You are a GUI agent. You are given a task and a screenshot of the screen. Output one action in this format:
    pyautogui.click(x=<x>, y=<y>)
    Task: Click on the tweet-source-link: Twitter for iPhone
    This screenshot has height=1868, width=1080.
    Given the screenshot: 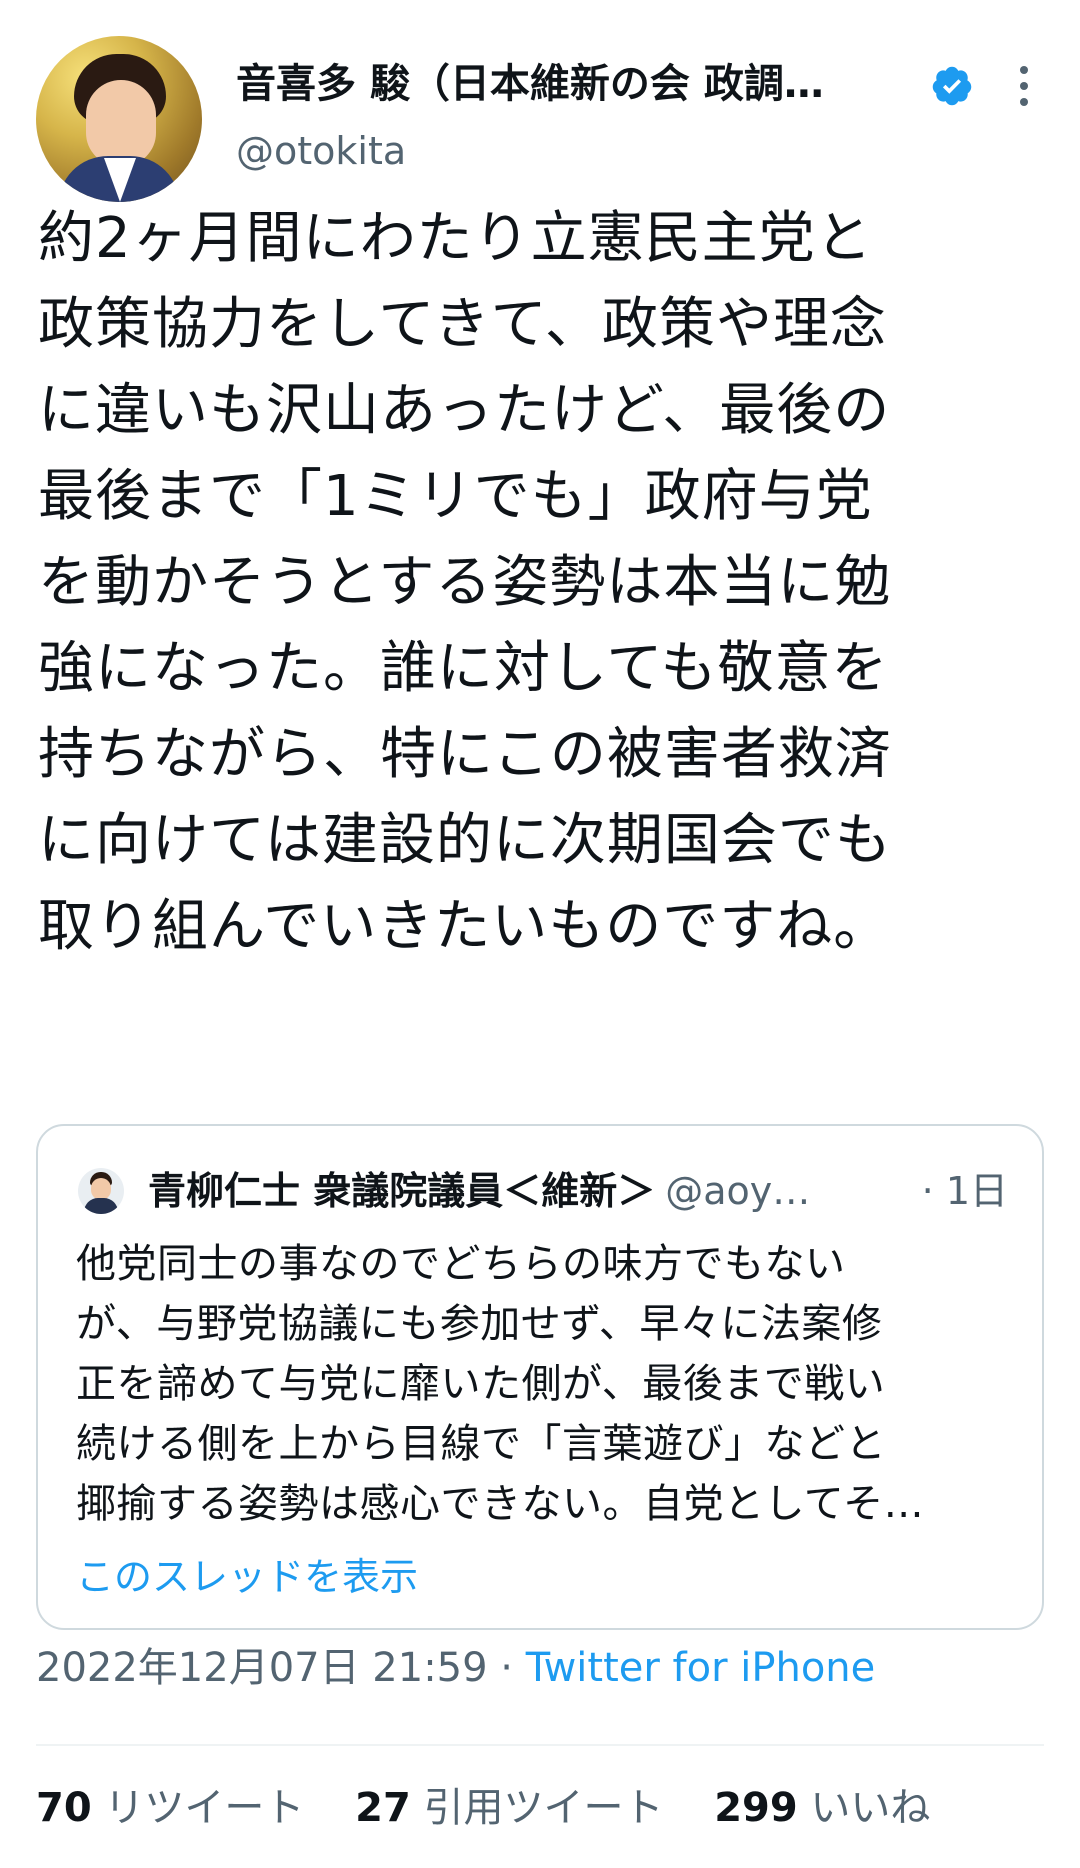 What is the action you would take?
    pyautogui.click(x=701, y=1668)
    